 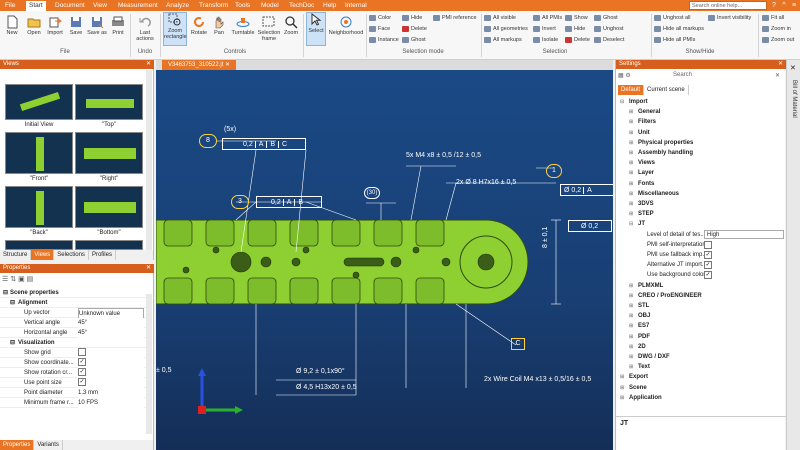 I want to click on help-icon: ?, so click(x=774, y=5).